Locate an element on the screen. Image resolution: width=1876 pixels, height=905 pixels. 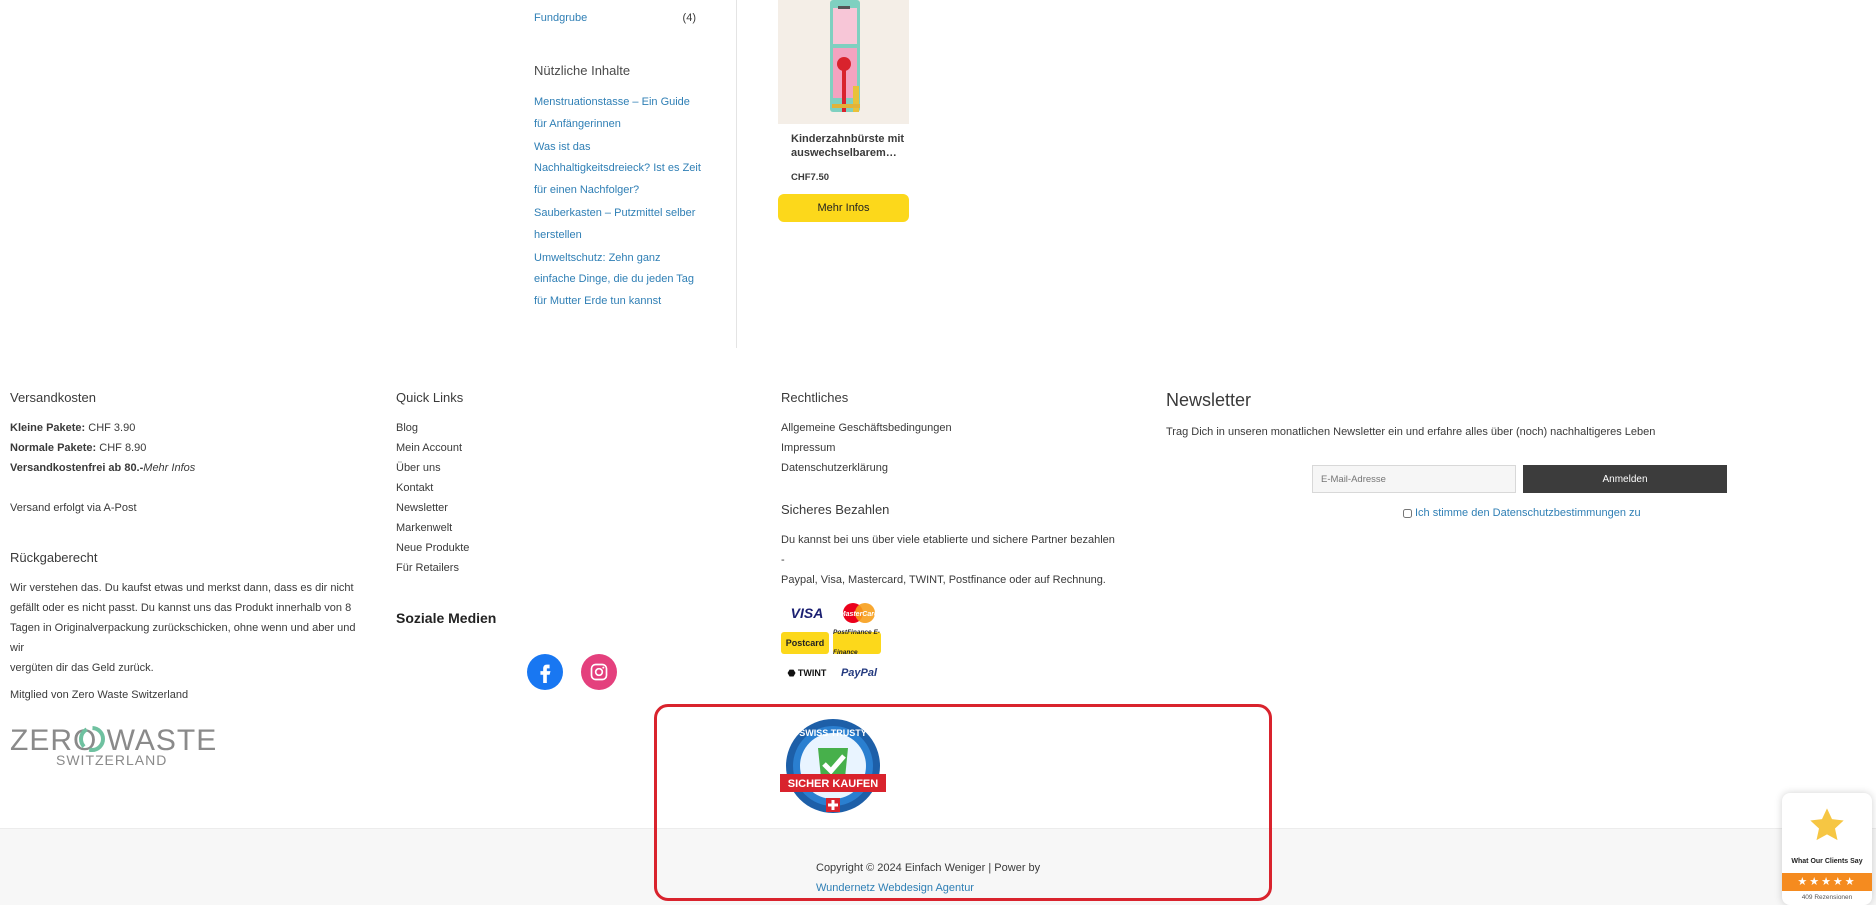
category-link: Fundgrube is located at coordinates (560, 18).